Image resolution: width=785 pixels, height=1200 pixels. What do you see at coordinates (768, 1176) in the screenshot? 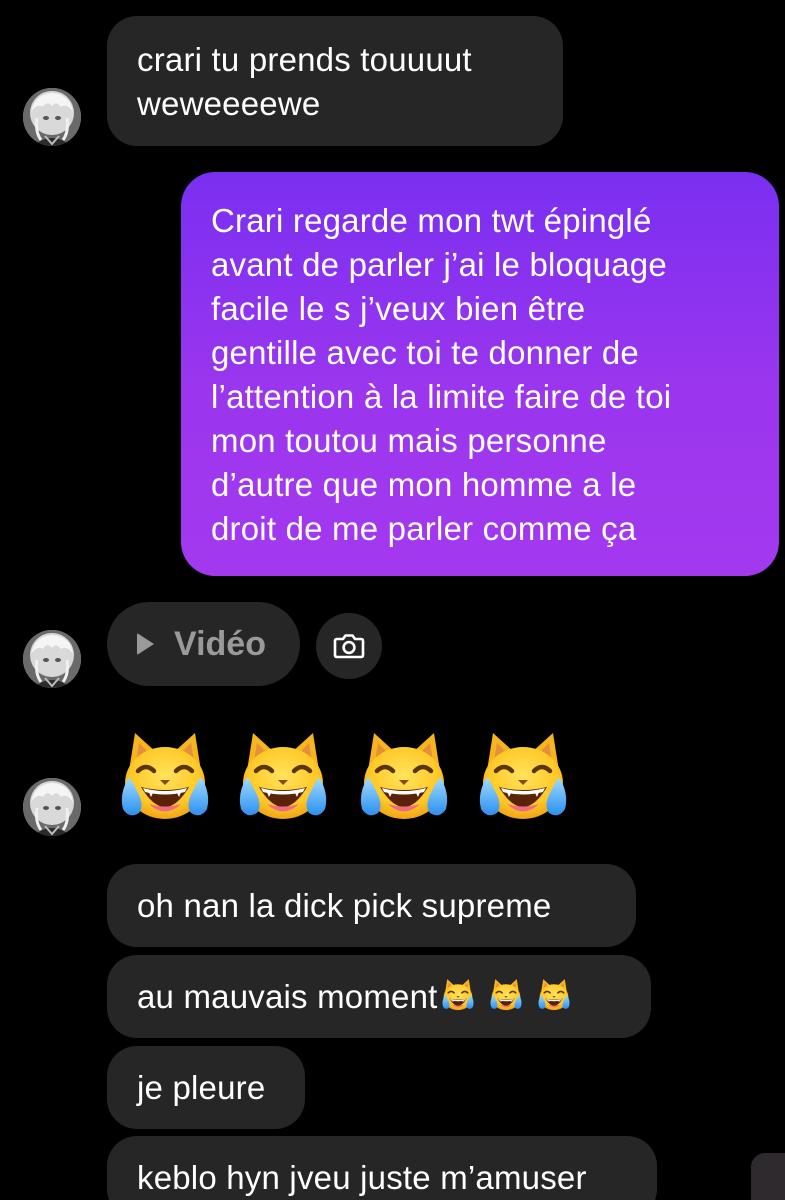
I see `scrollbar-thumb` at bounding box center [768, 1176].